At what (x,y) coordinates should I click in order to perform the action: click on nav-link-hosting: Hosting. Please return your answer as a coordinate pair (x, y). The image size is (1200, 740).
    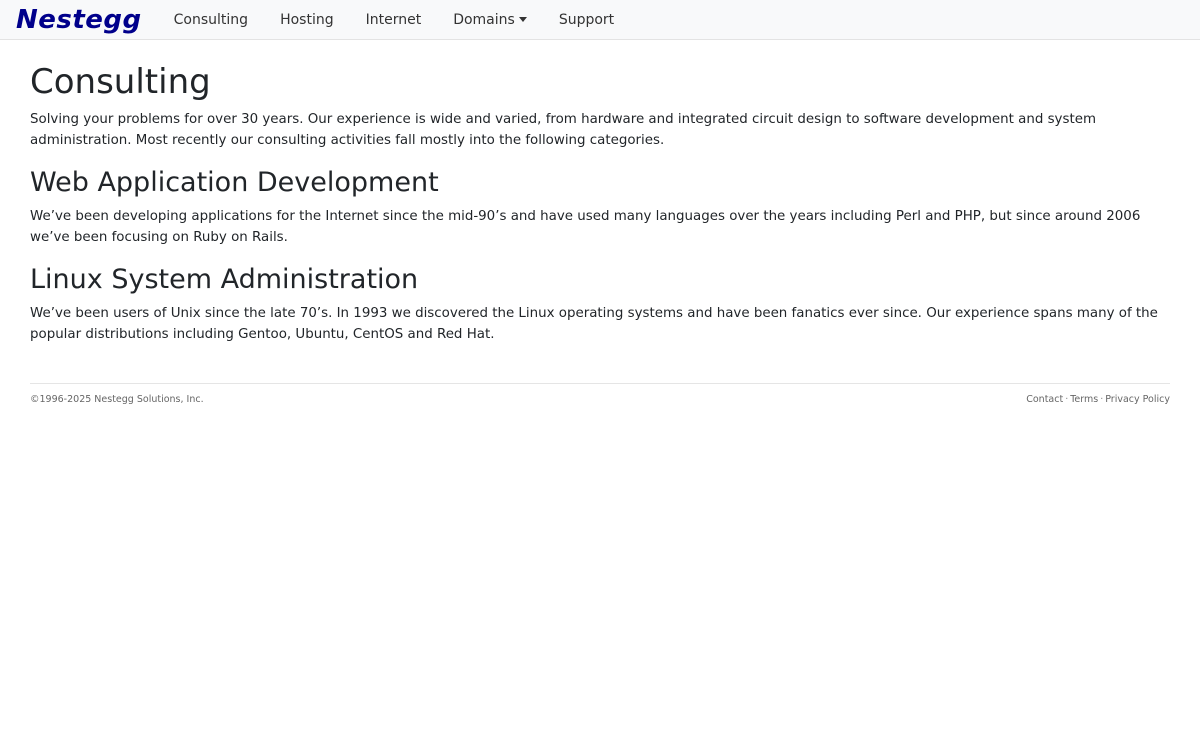
    Looking at the image, I should click on (307, 20).